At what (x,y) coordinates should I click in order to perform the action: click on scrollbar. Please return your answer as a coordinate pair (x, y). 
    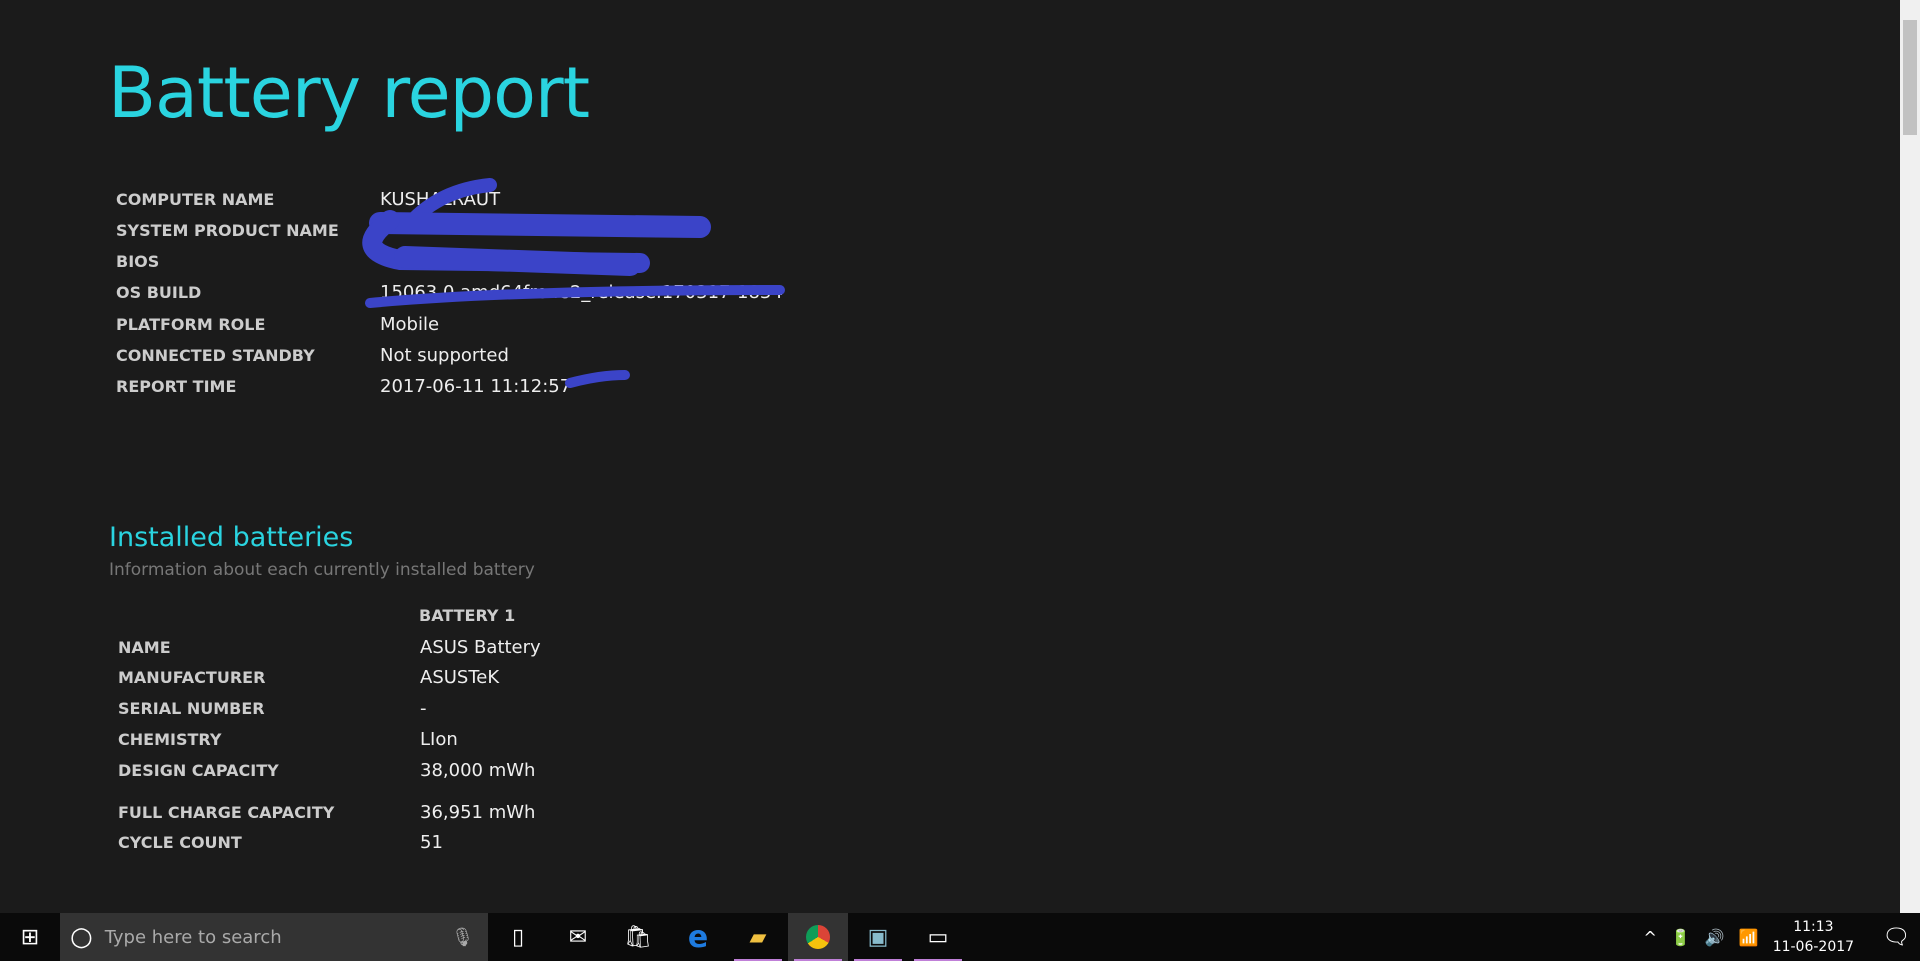
    Looking at the image, I should click on (1910, 456).